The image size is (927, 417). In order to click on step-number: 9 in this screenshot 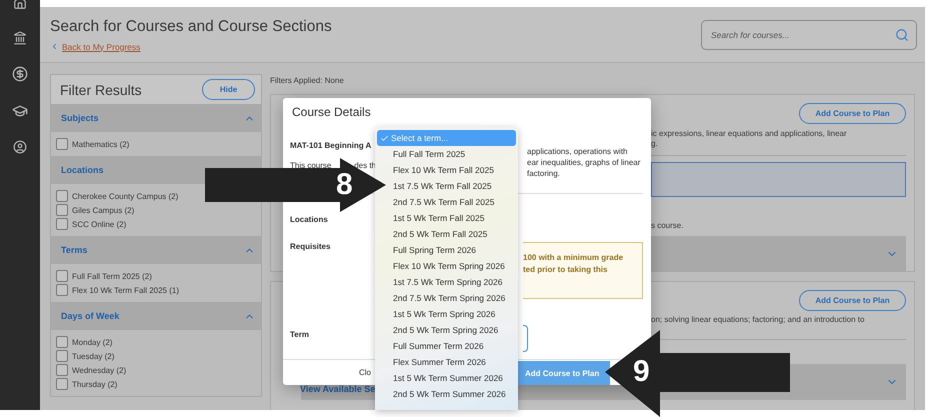, I will do `click(641, 372)`.